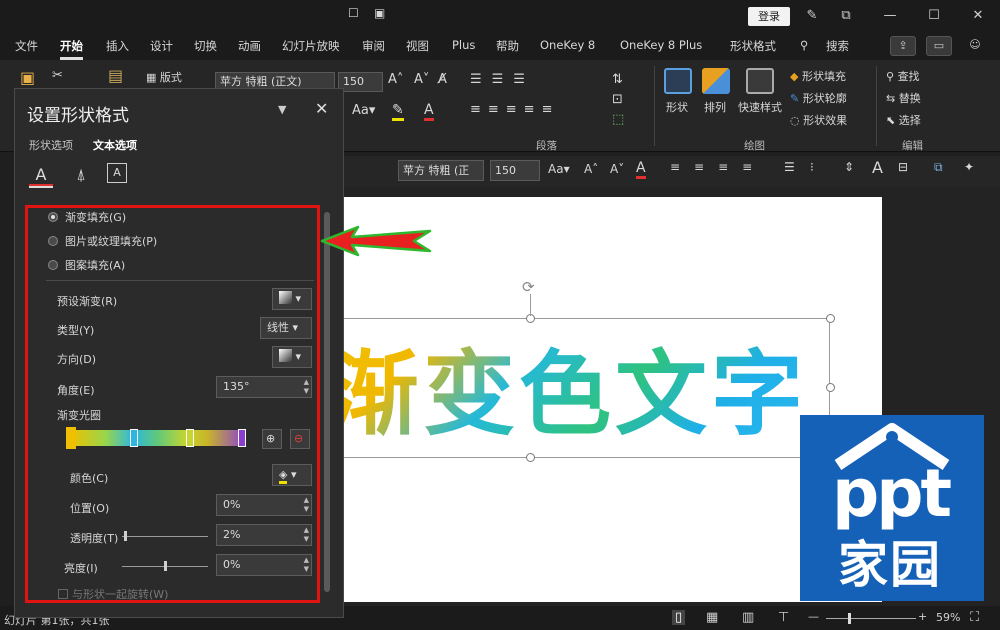  Describe the element at coordinates (812, 16) in the screenshot. I see `pen-icon: ✎` at that location.